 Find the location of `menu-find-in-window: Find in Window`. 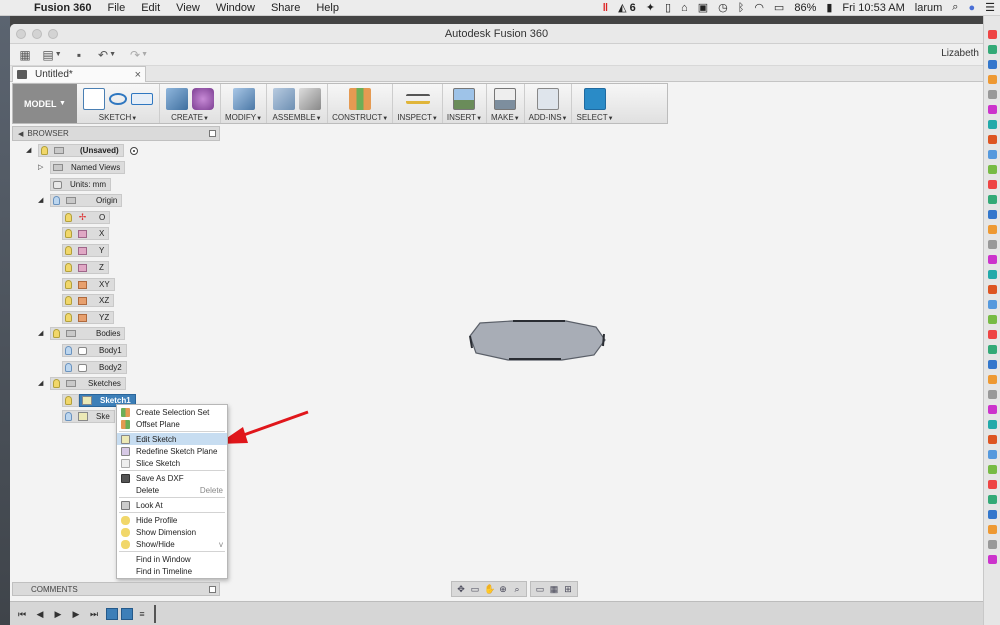

menu-find-in-window: Find in Window is located at coordinates (172, 559).